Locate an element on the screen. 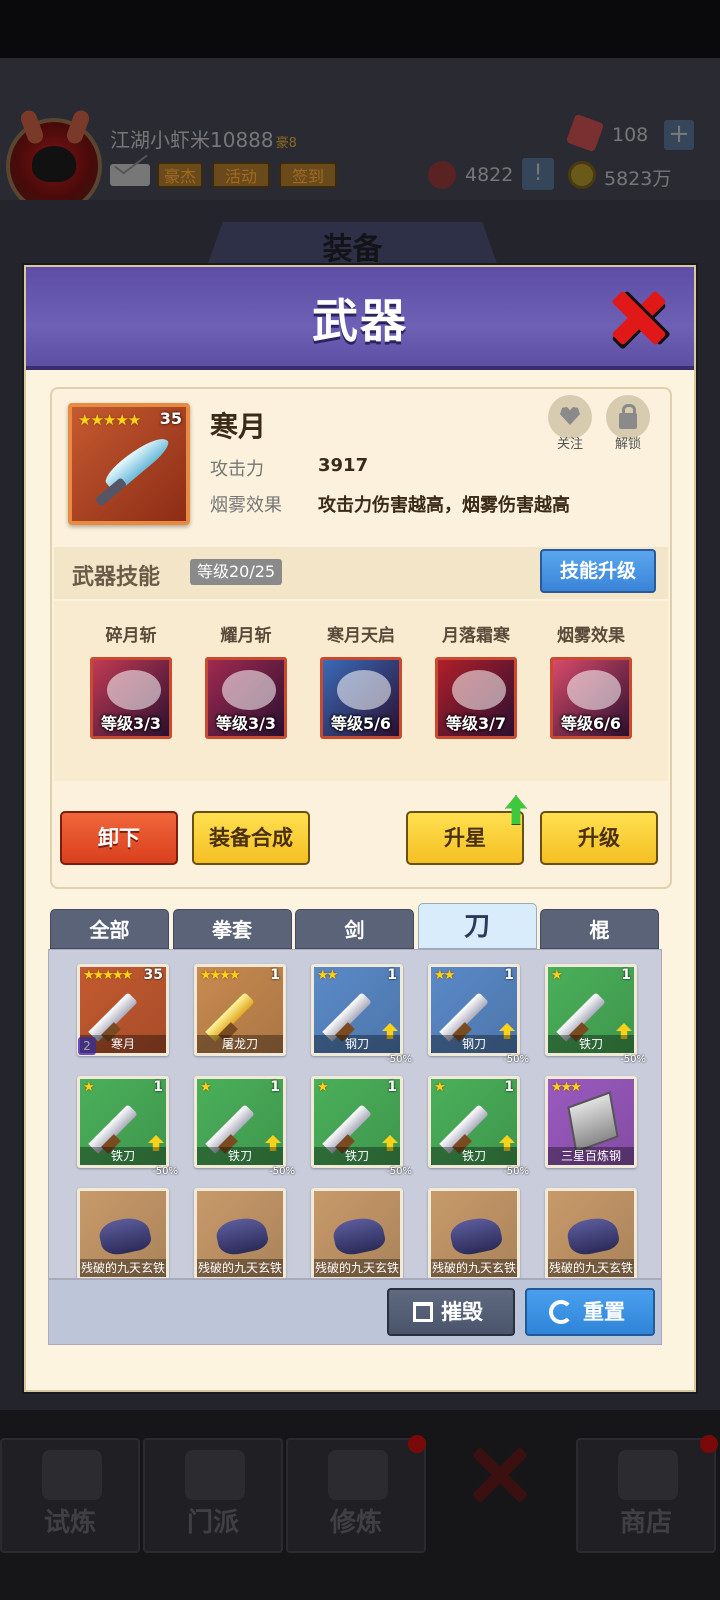 This screenshot has height=1600, width=720. tab-4: 棍 is located at coordinates (599, 929).